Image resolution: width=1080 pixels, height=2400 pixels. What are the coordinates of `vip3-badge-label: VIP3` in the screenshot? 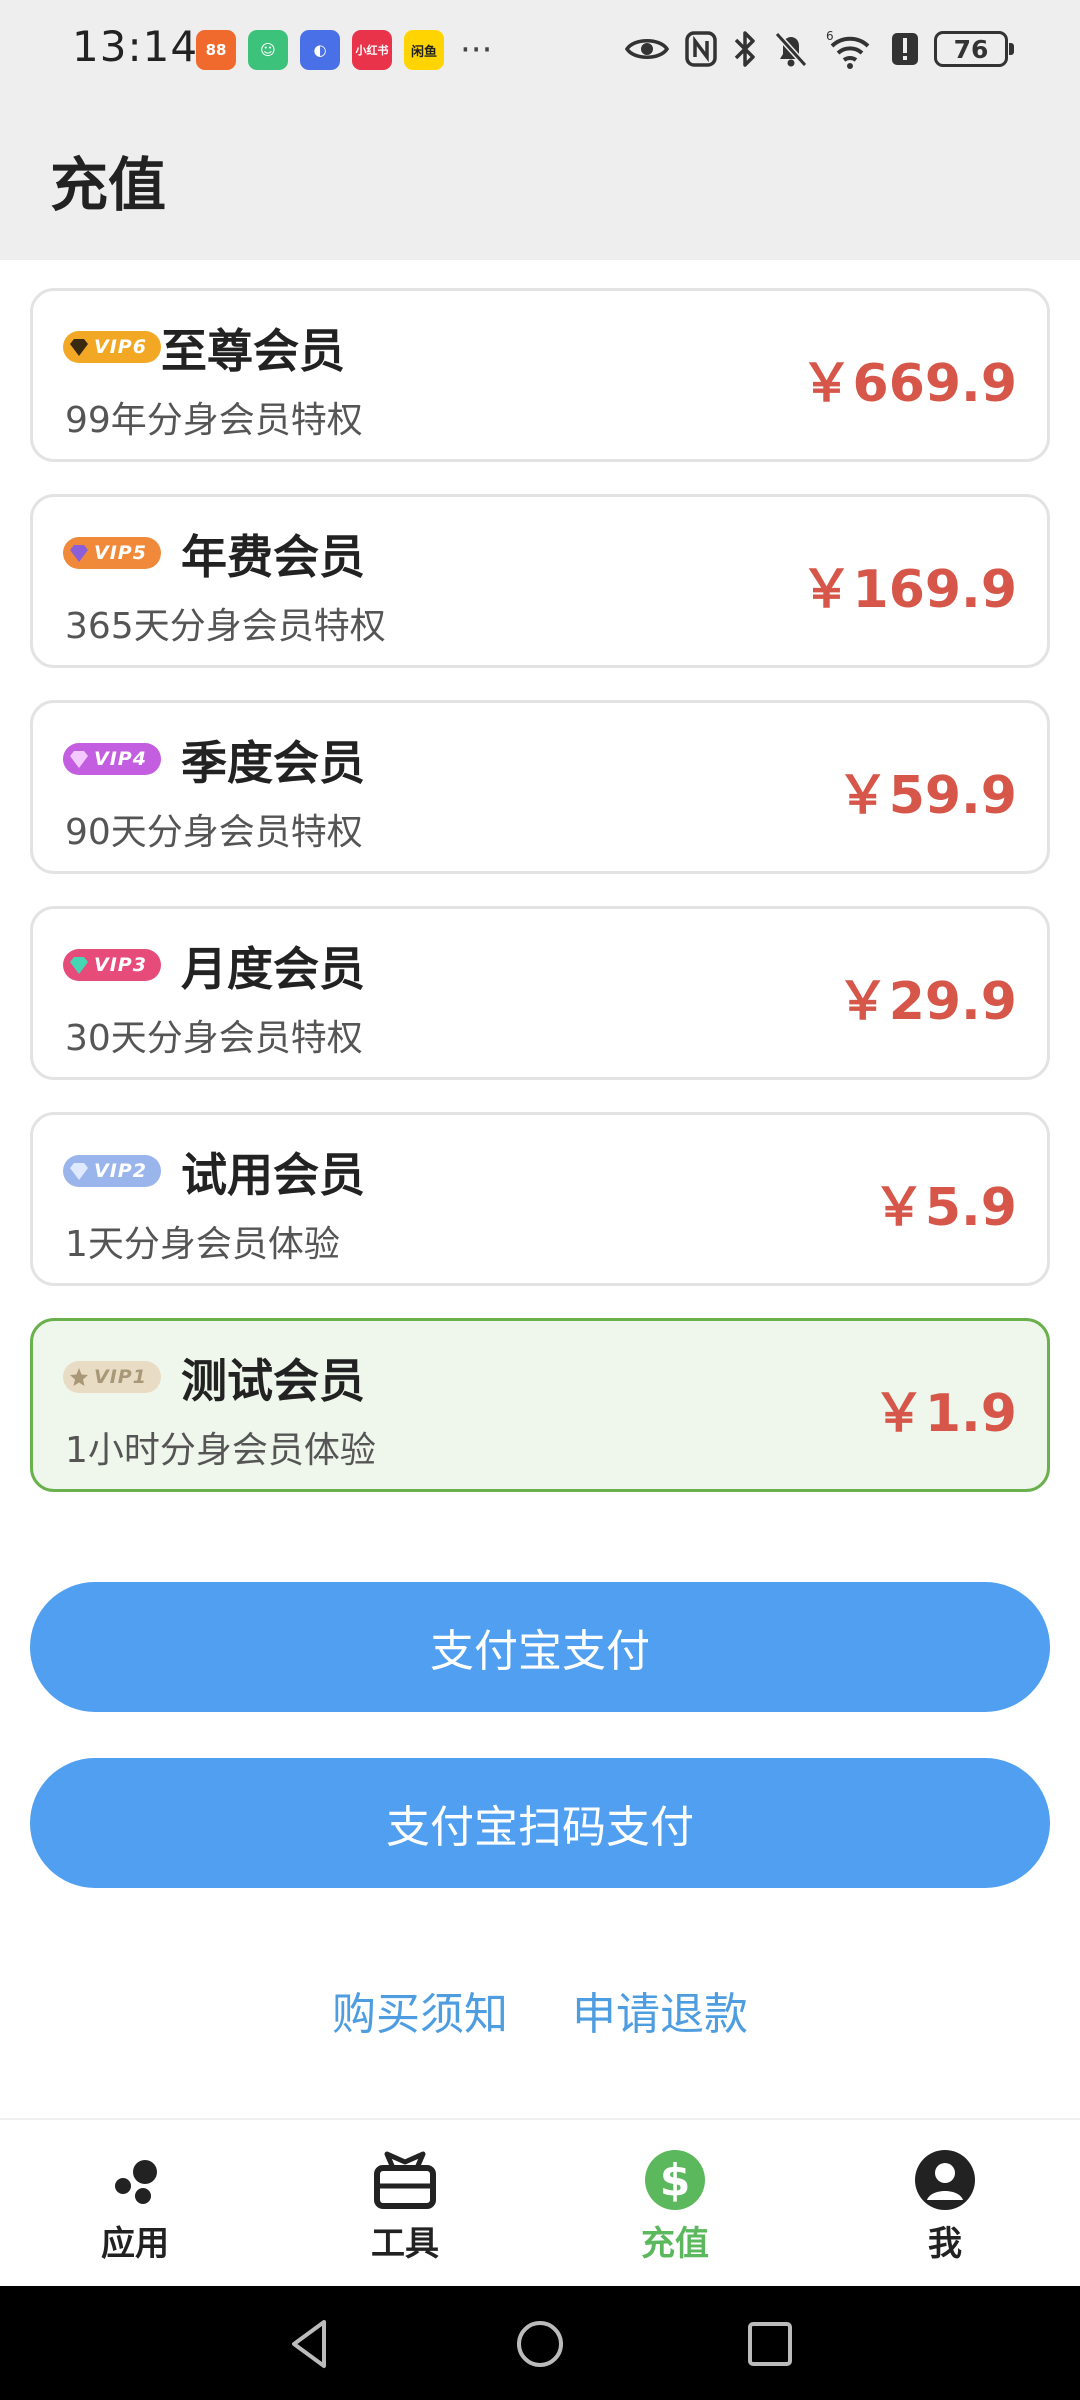 It's located at (120, 965).